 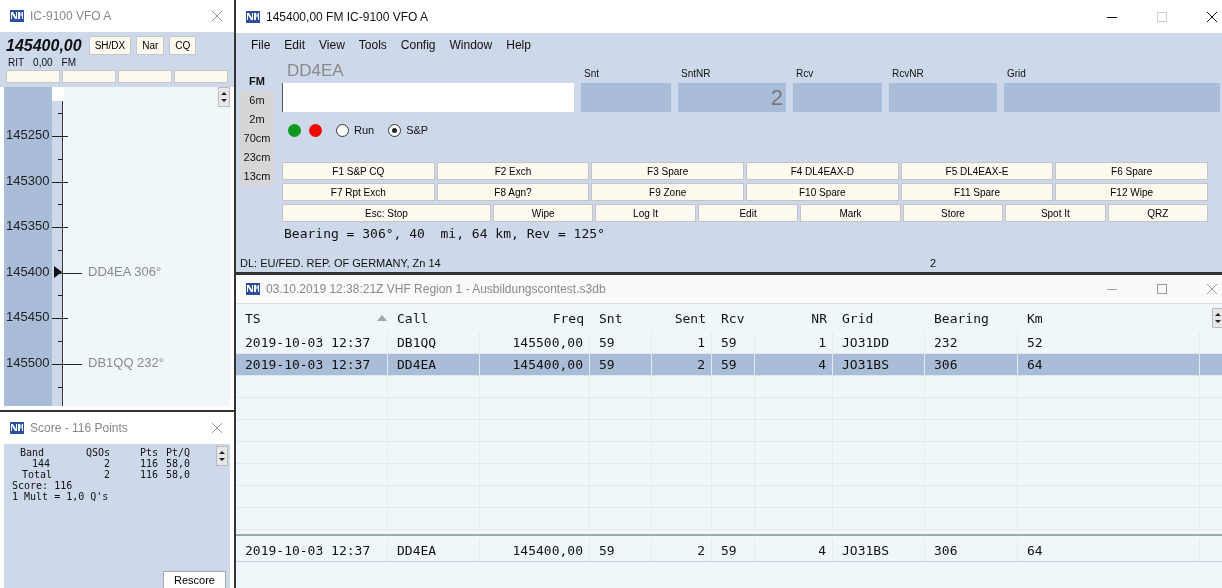 What do you see at coordinates (1131, 192) in the screenshot?
I see `function-key-button: F12 Wipe` at bounding box center [1131, 192].